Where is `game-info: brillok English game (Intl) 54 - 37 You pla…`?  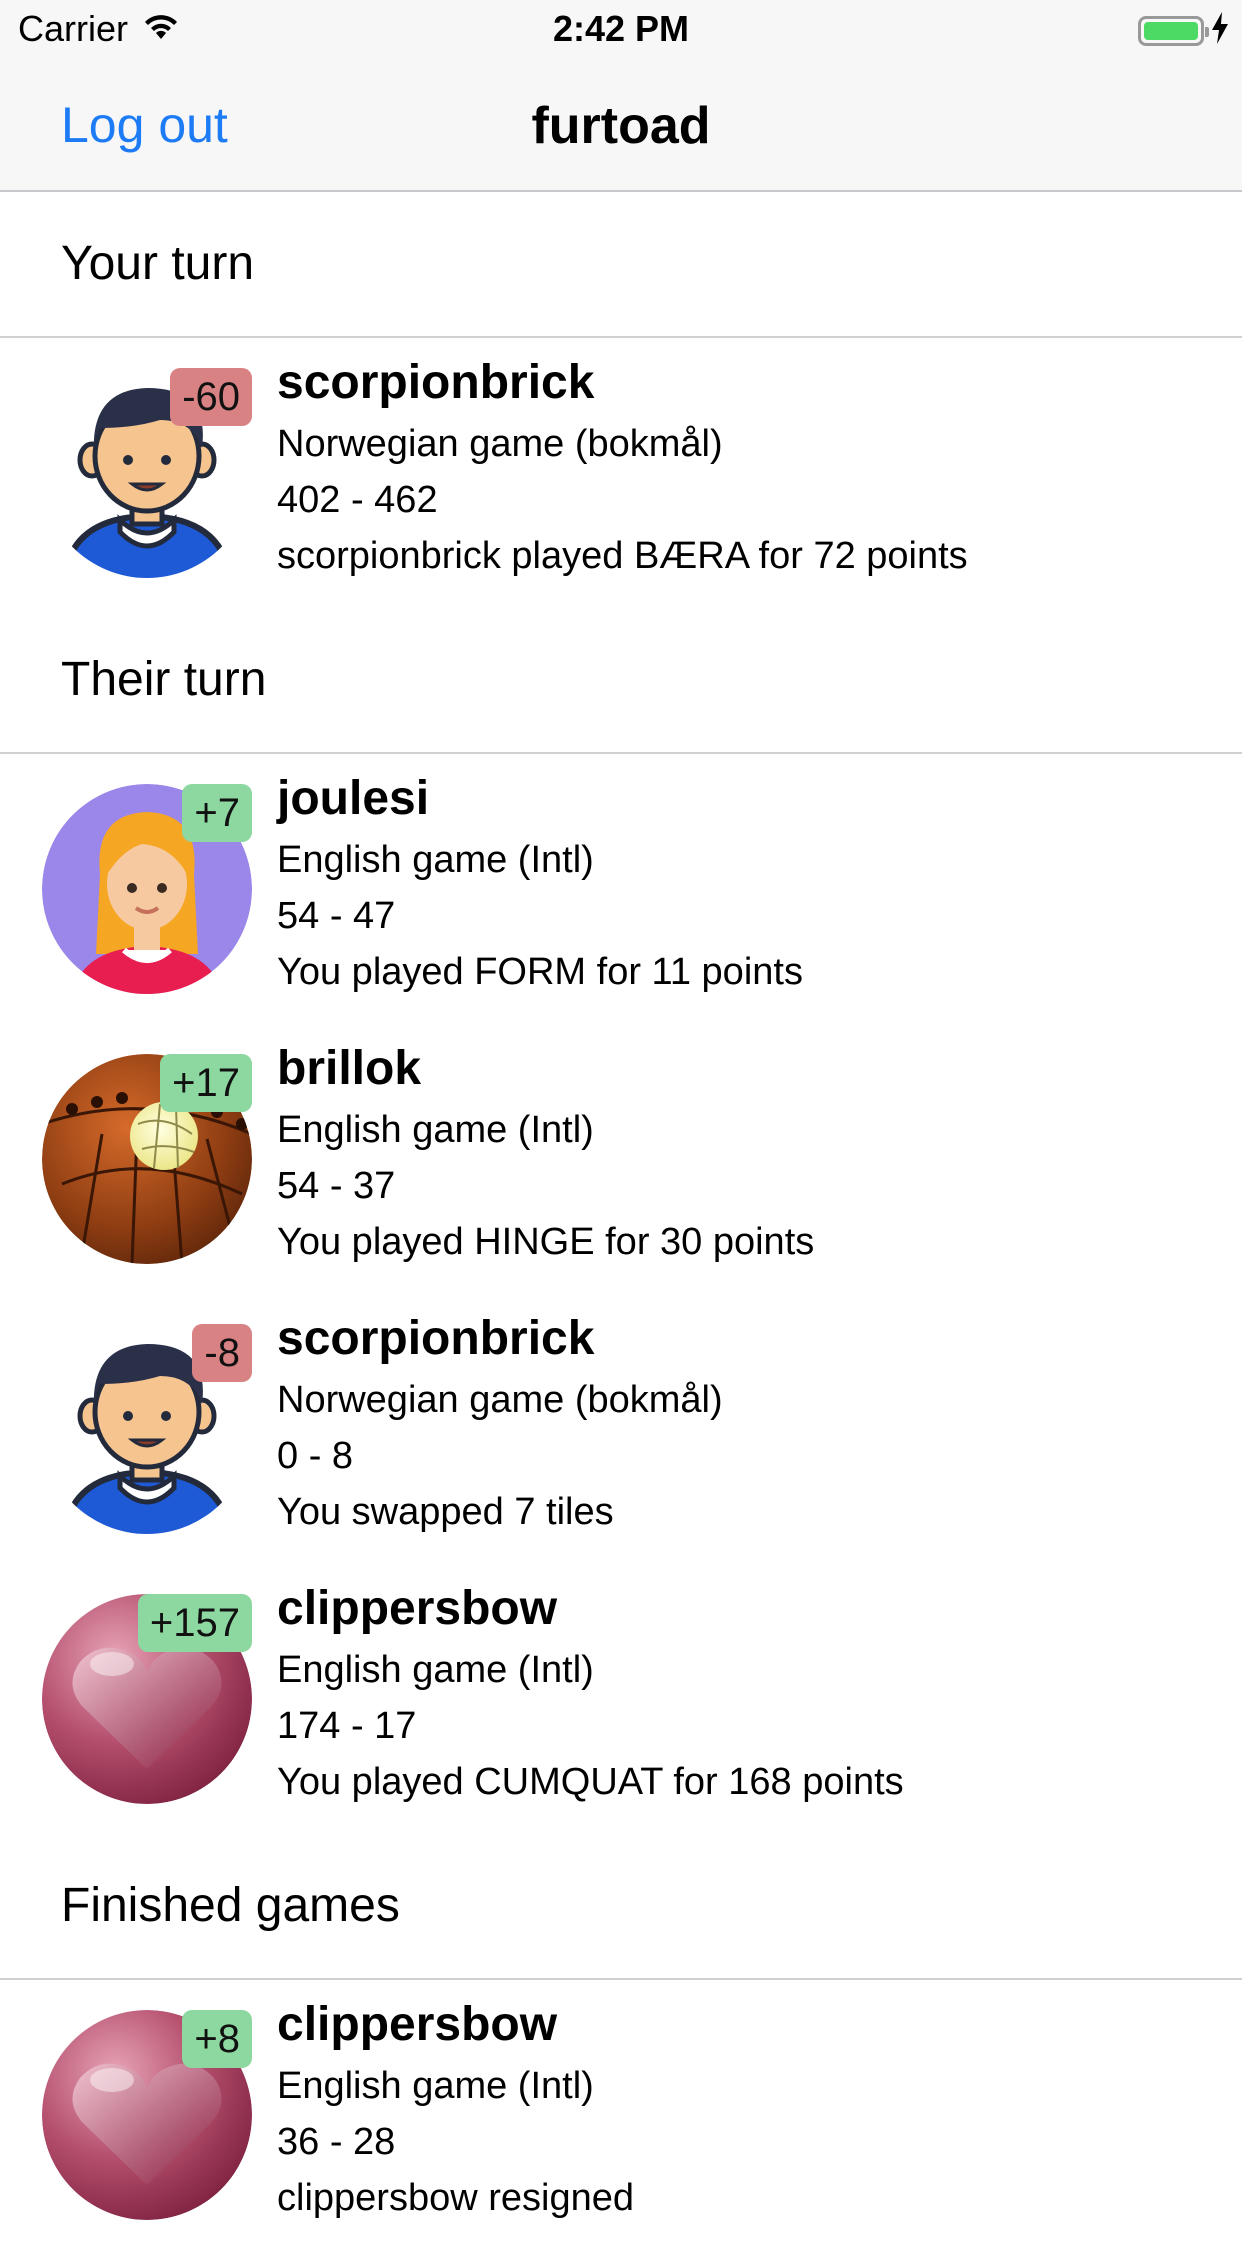
game-info: brillok English game (Intl) 54 - 37 You pla… is located at coordinates (545, 1153).